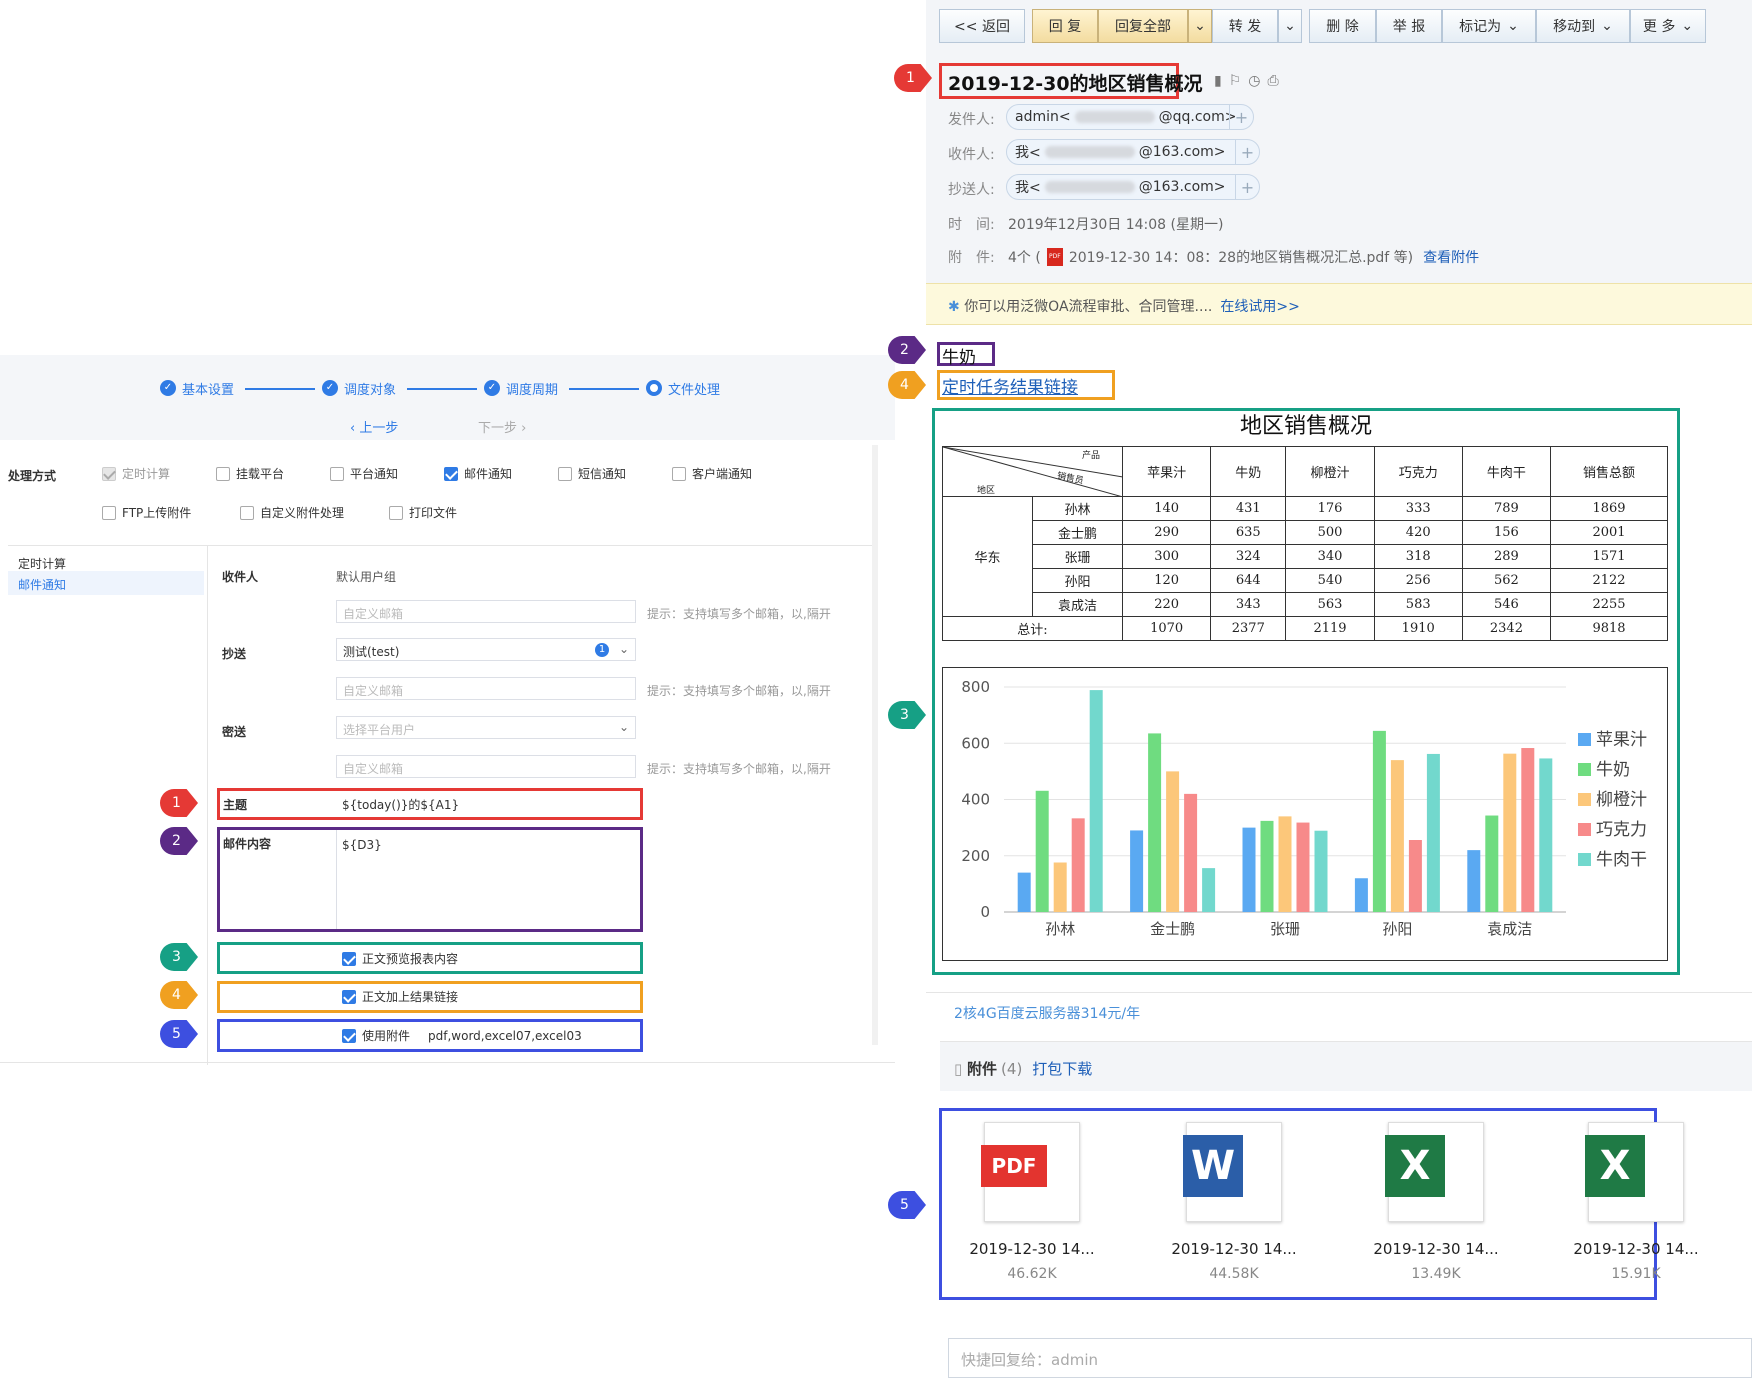 The height and width of the screenshot is (1400, 1752). What do you see at coordinates (1200, 26) in the screenshot?
I see `reply-dropdown-button: ⌄` at bounding box center [1200, 26].